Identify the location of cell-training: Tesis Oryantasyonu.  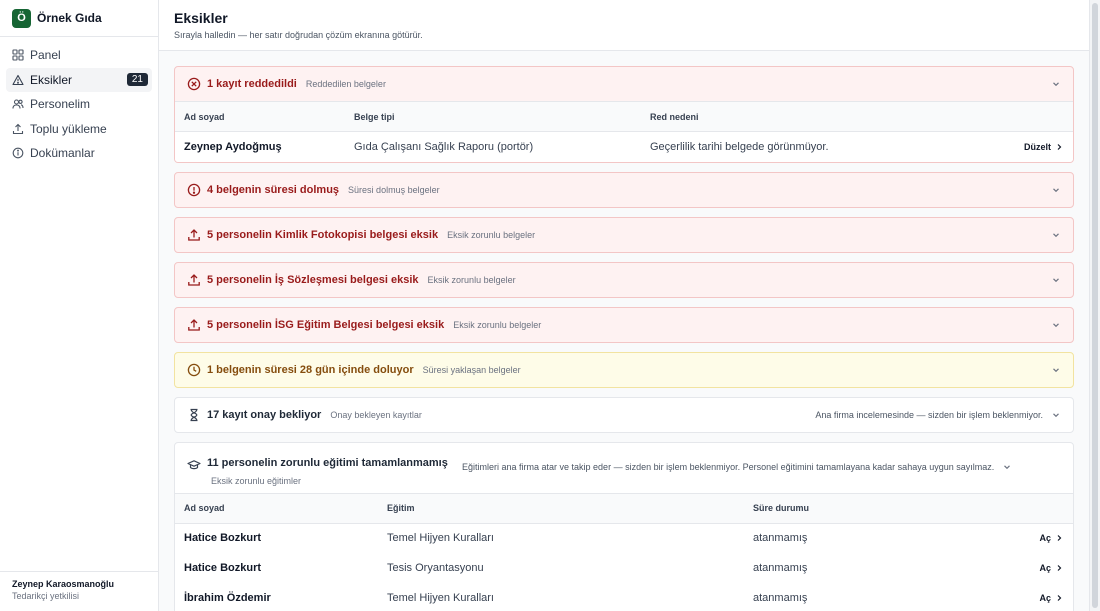
(435, 568).